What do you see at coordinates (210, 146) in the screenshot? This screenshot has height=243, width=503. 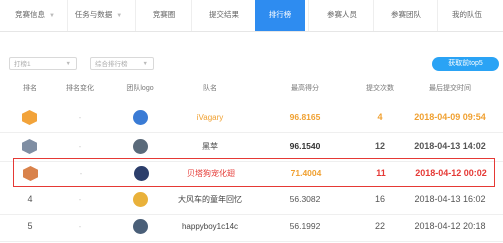 I see `team-name: 黑苹` at bounding box center [210, 146].